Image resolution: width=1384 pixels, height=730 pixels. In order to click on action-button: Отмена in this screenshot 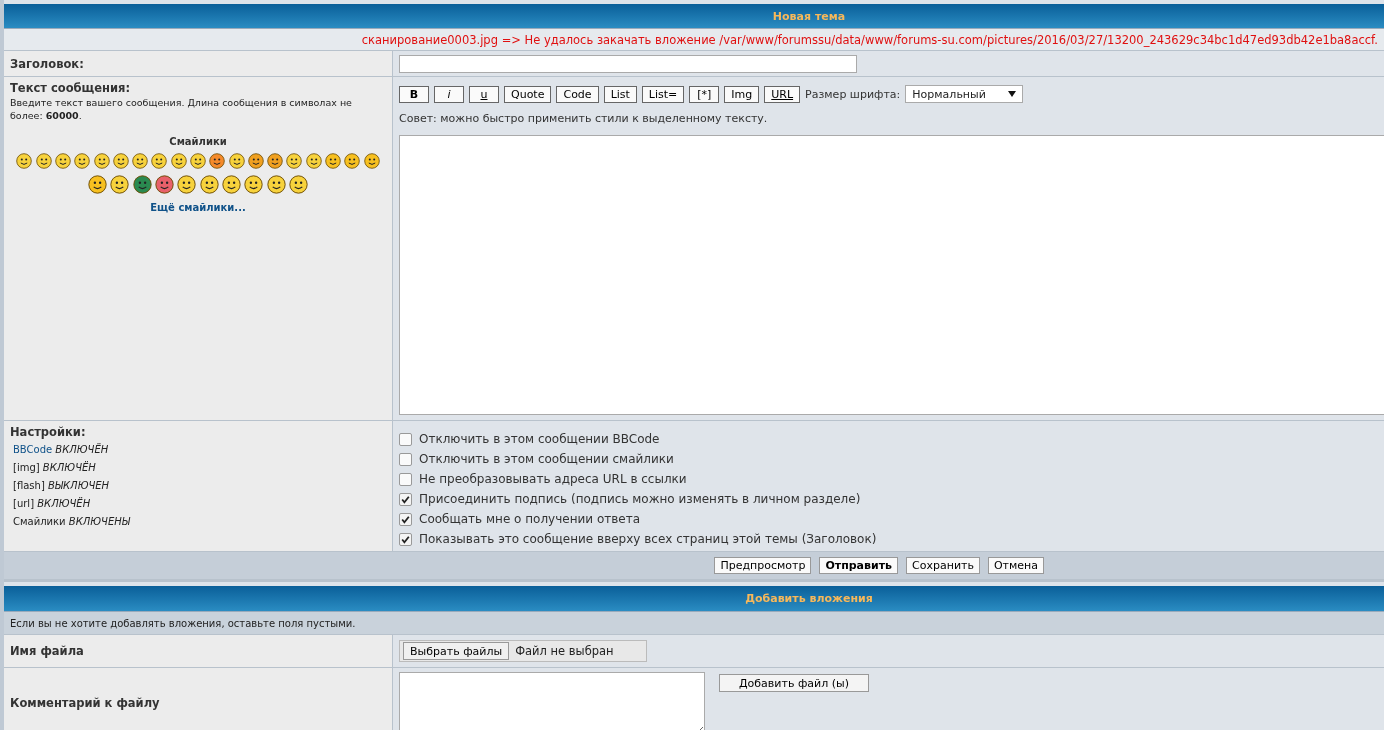, I will do `click(1015, 565)`.